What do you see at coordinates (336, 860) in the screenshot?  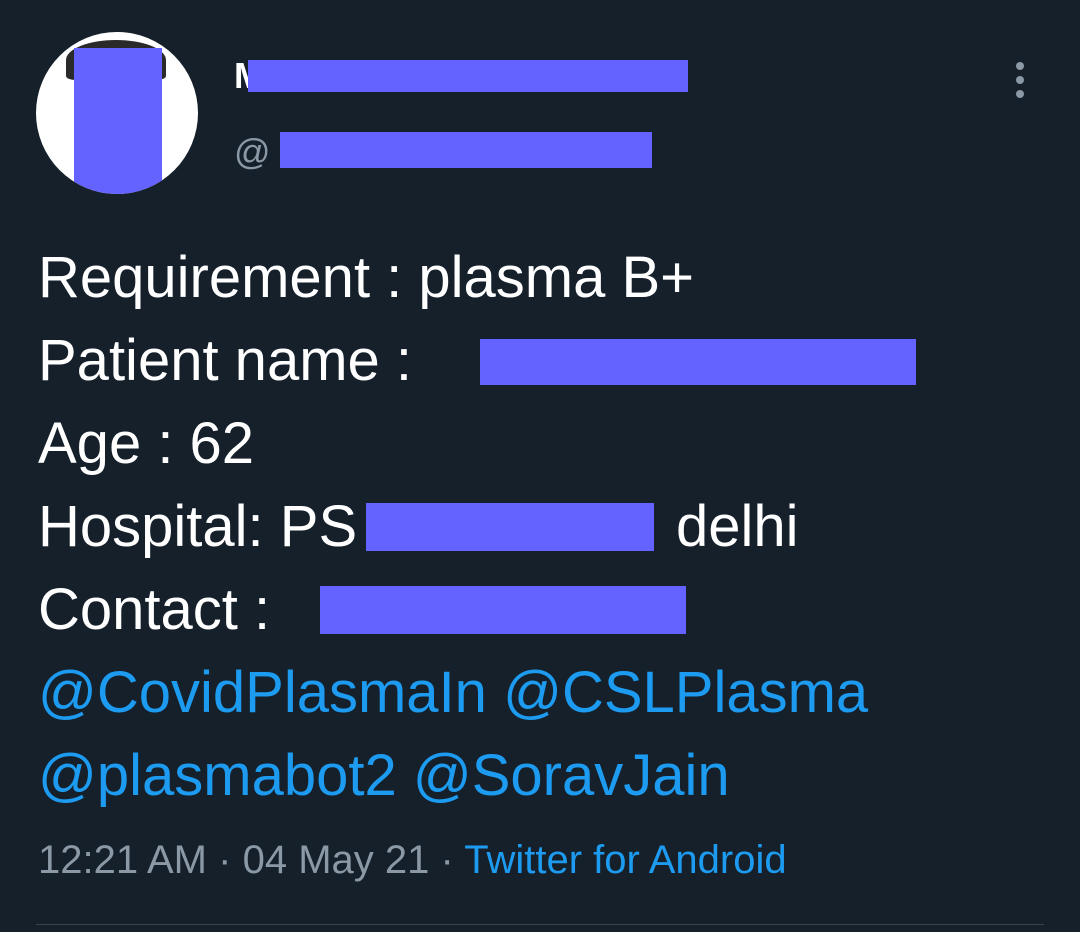 I see `tweet-date: 04 May 21` at bounding box center [336, 860].